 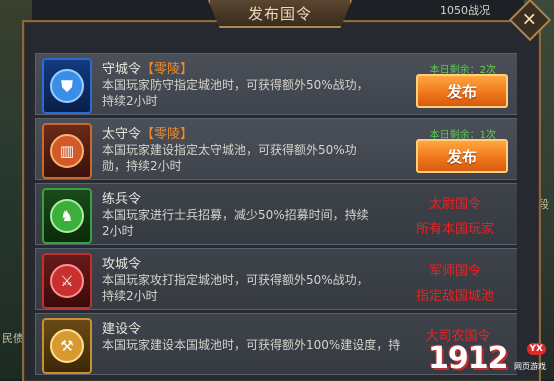 I want to click on hammer-icon: ⚒, so click(x=67, y=346).